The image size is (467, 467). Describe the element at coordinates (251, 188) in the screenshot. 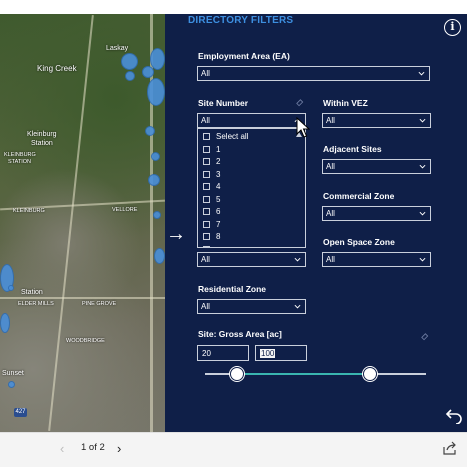

I see `site-number-listbox: Select all 1 2 3 4 5 6 7 8` at that location.